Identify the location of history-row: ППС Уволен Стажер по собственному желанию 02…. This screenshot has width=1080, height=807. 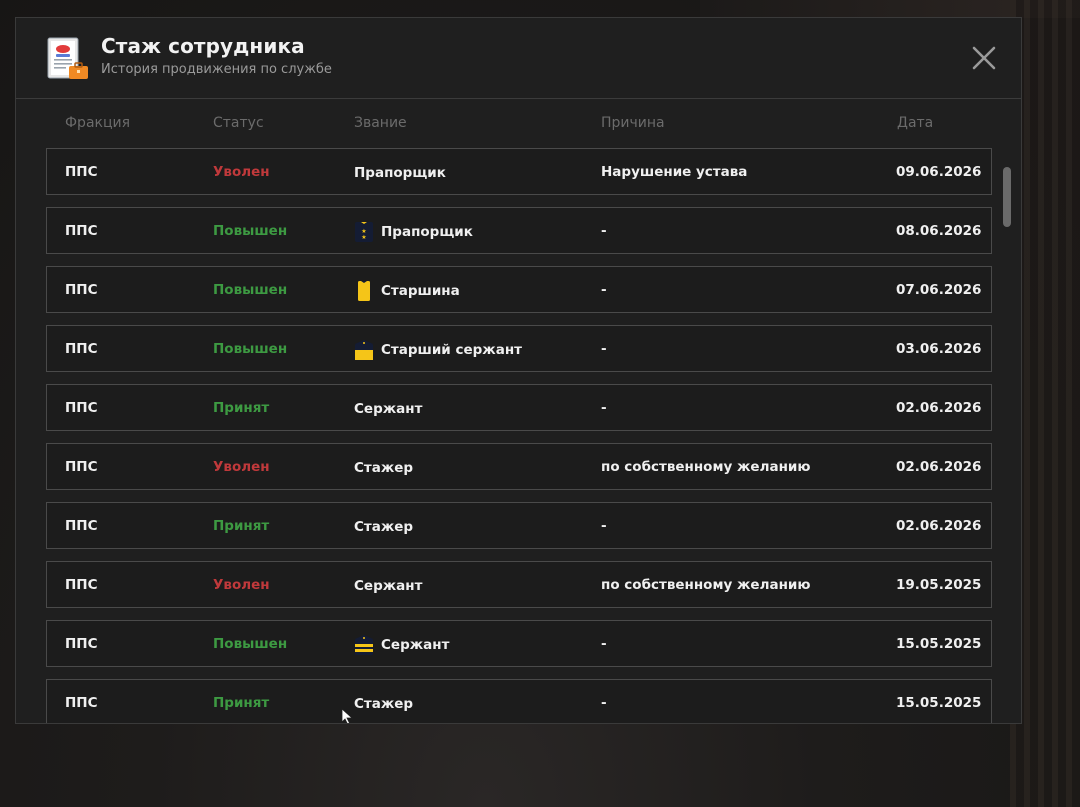
(519, 466).